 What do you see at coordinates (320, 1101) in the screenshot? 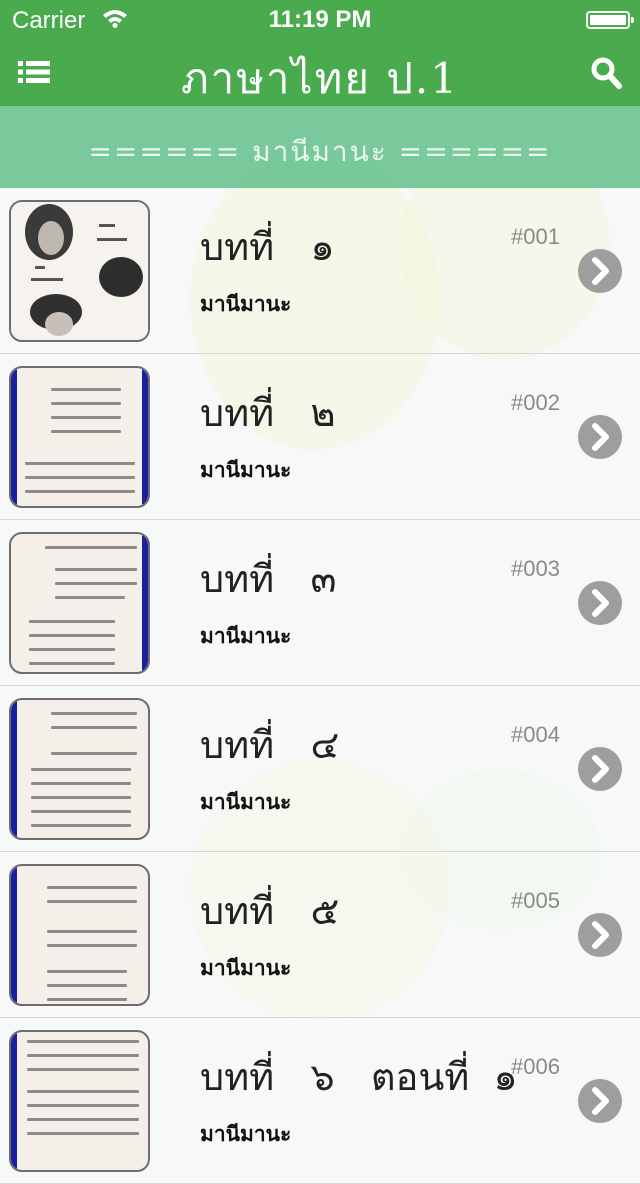
I see `lesson-row: บทที่ ๖ ตอนที่ ๑ มานีมานะ #006` at bounding box center [320, 1101].